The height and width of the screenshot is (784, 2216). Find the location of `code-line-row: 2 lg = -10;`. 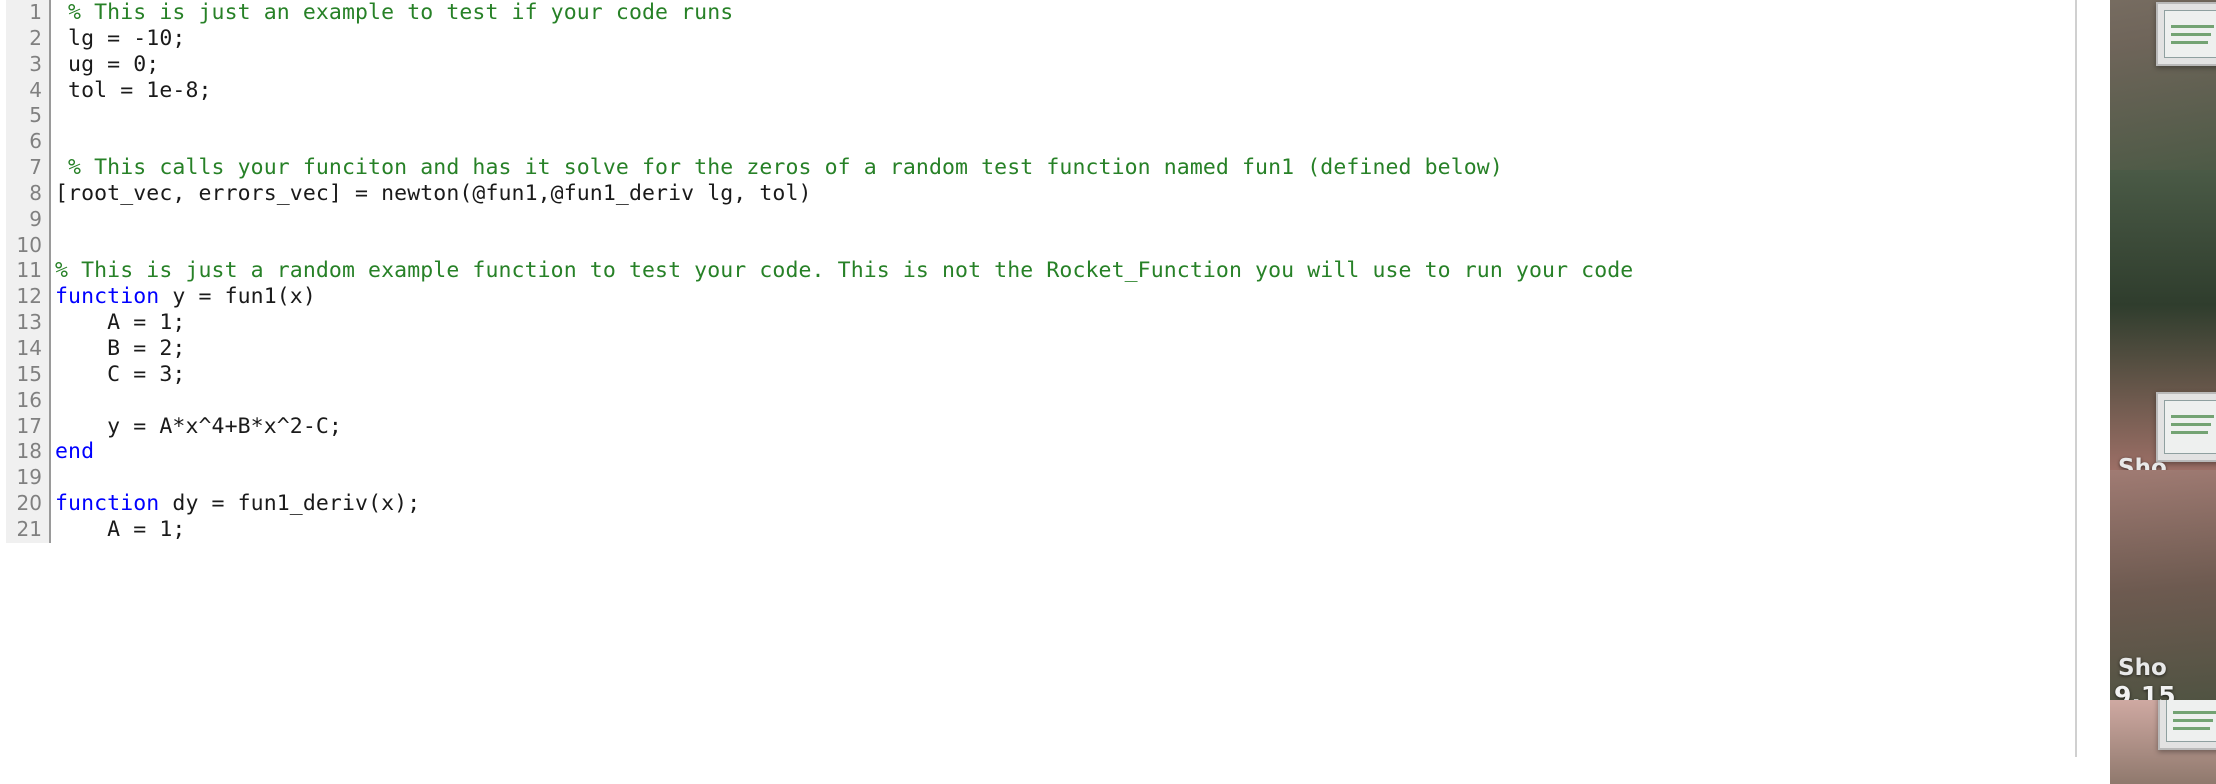

code-line-row: 2 lg = -10; is located at coordinates (1037, 38).